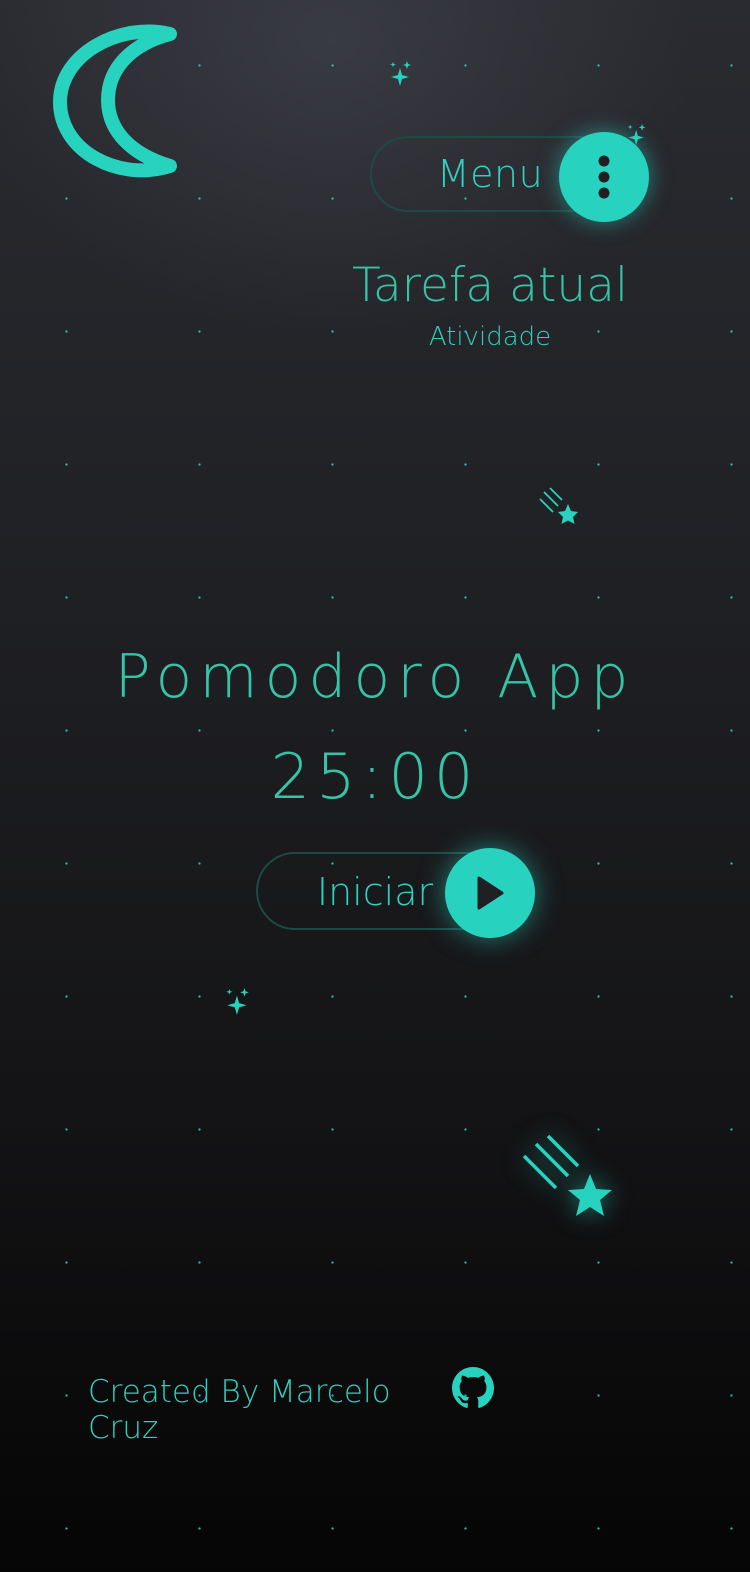  What do you see at coordinates (375, 892) in the screenshot?
I see `start-label: Iniciar` at bounding box center [375, 892].